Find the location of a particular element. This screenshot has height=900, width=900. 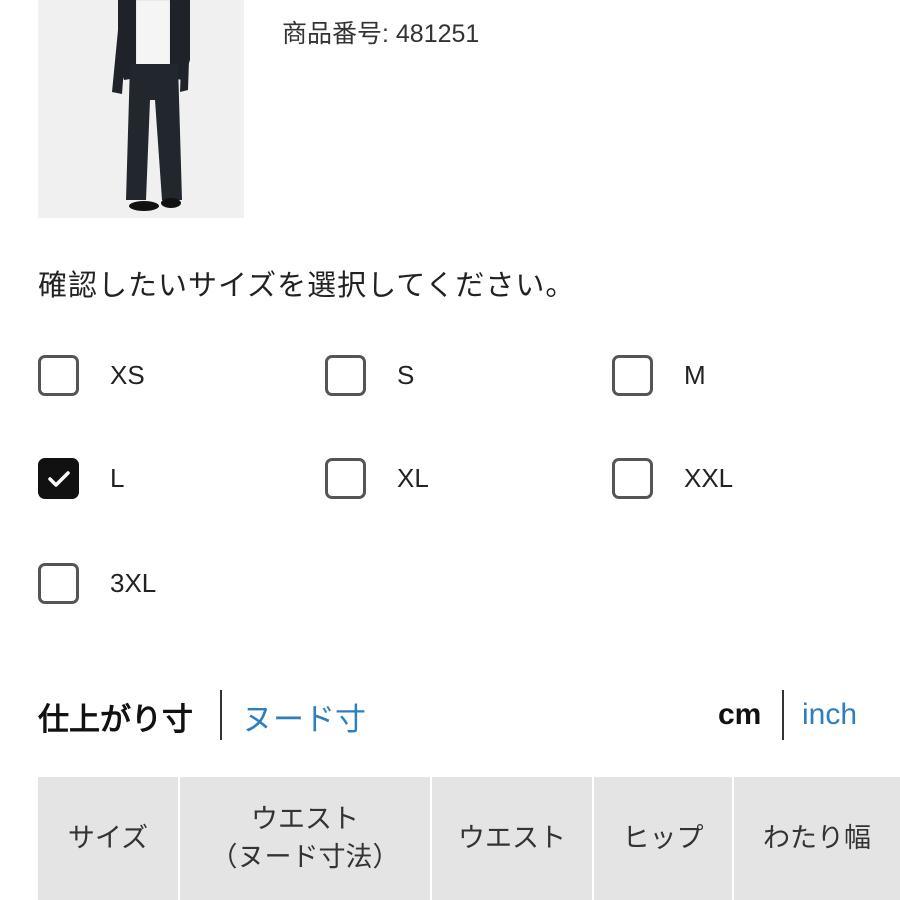

size-label-l: L is located at coordinates (117, 478).